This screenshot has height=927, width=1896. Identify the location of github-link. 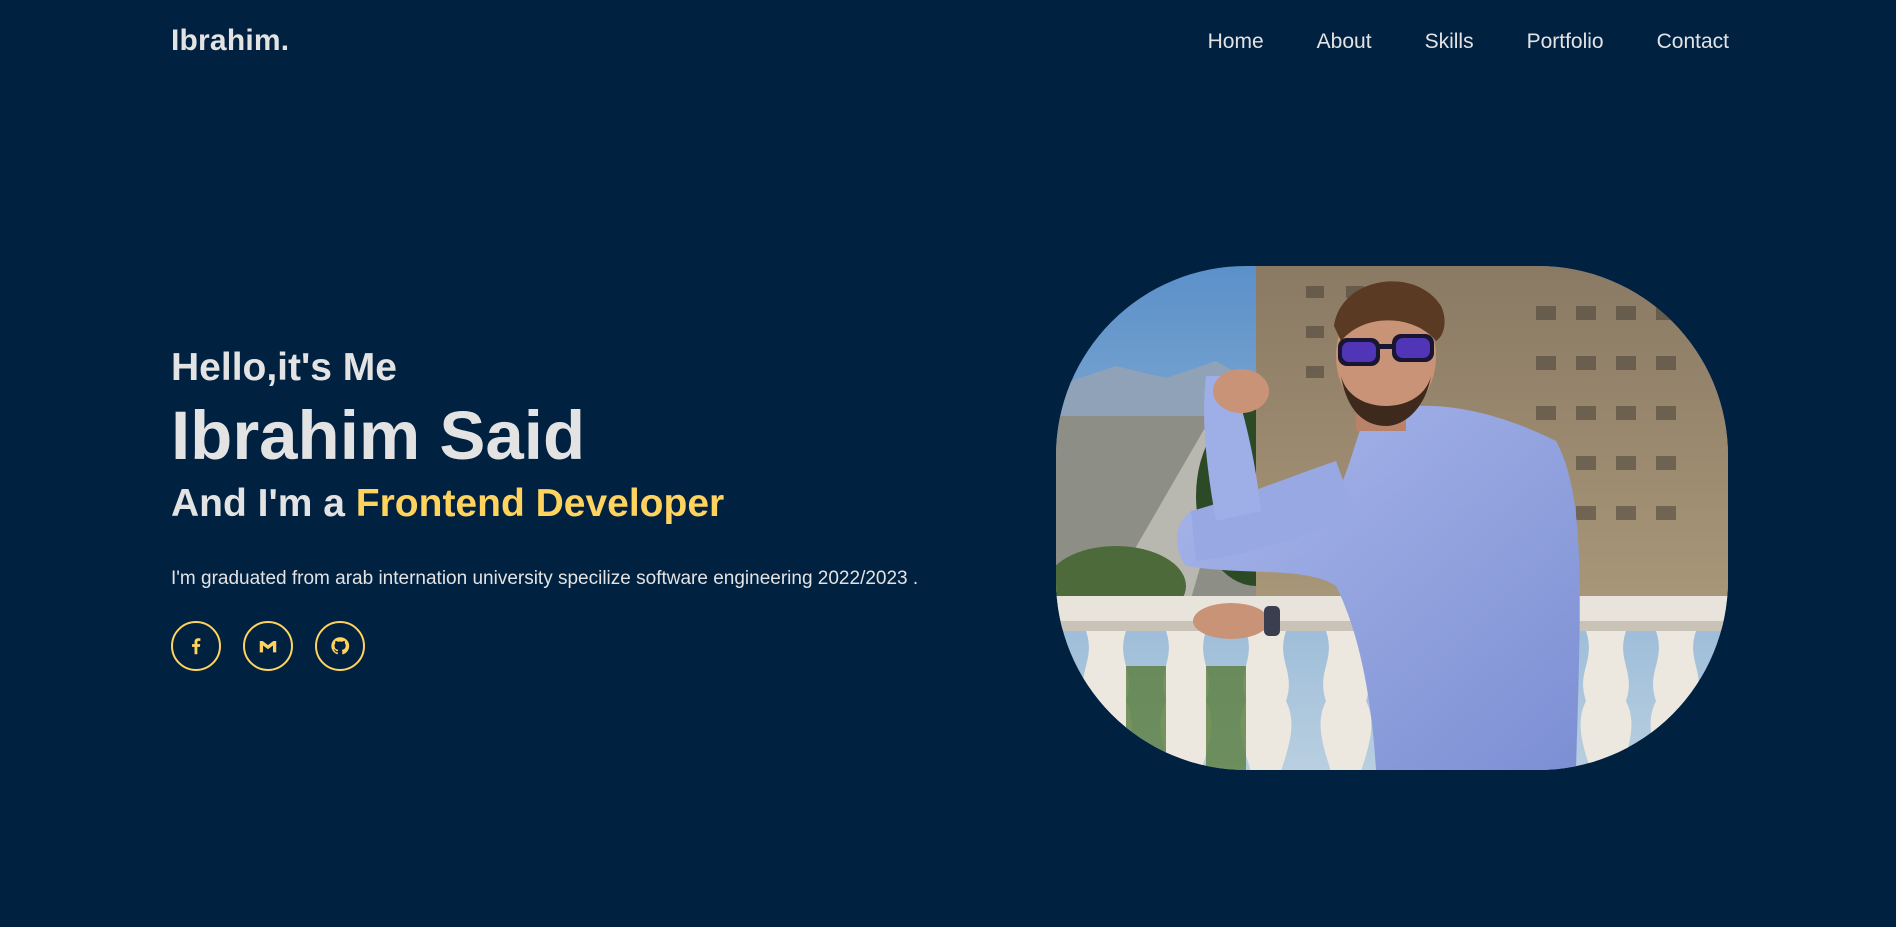
(340, 646).